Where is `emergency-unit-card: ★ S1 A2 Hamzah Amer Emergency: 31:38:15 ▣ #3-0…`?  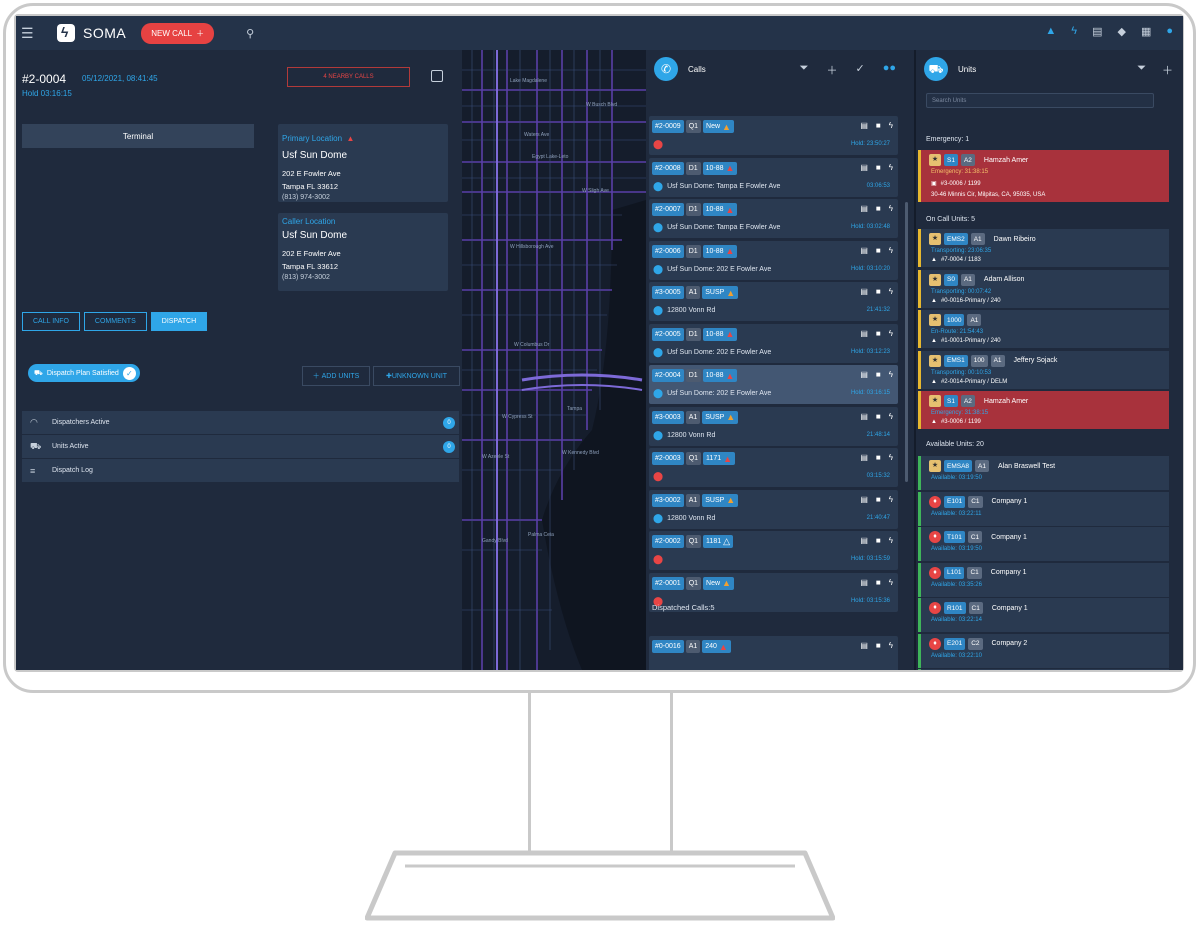
emergency-unit-card: ★ S1 A2 Hamzah Amer Emergency: 31:38:15 ▣ #3-0… is located at coordinates (1043, 176).